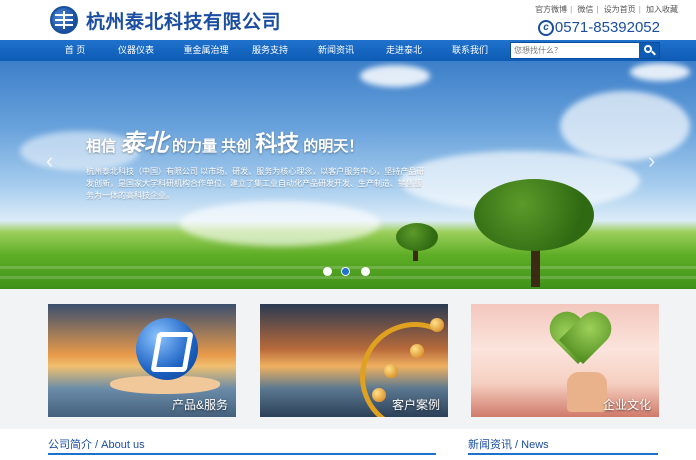  What do you see at coordinates (626, 405) in the screenshot?
I see `card-label: 企业文化` at bounding box center [626, 405].